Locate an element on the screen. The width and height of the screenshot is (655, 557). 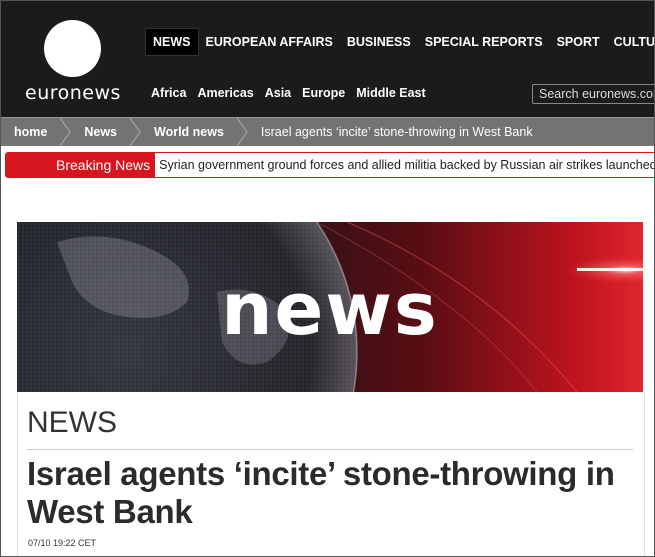
region-asia: Asia is located at coordinates (278, 93).